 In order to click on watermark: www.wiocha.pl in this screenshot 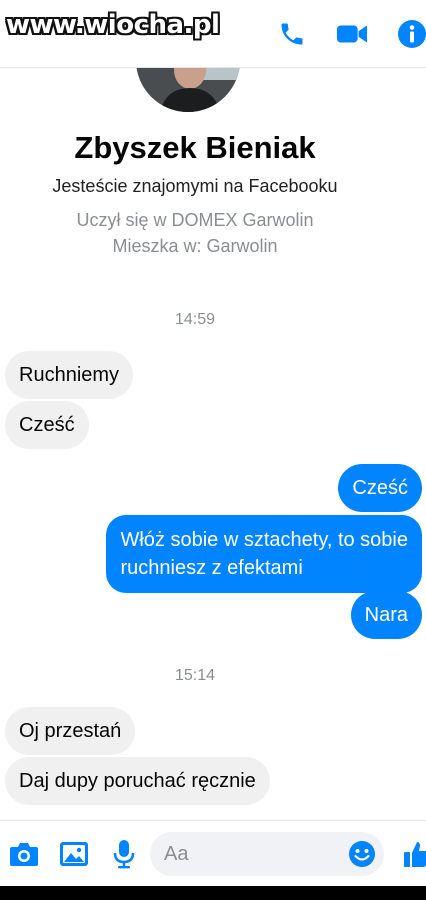, I will do `click(113, 25)`.